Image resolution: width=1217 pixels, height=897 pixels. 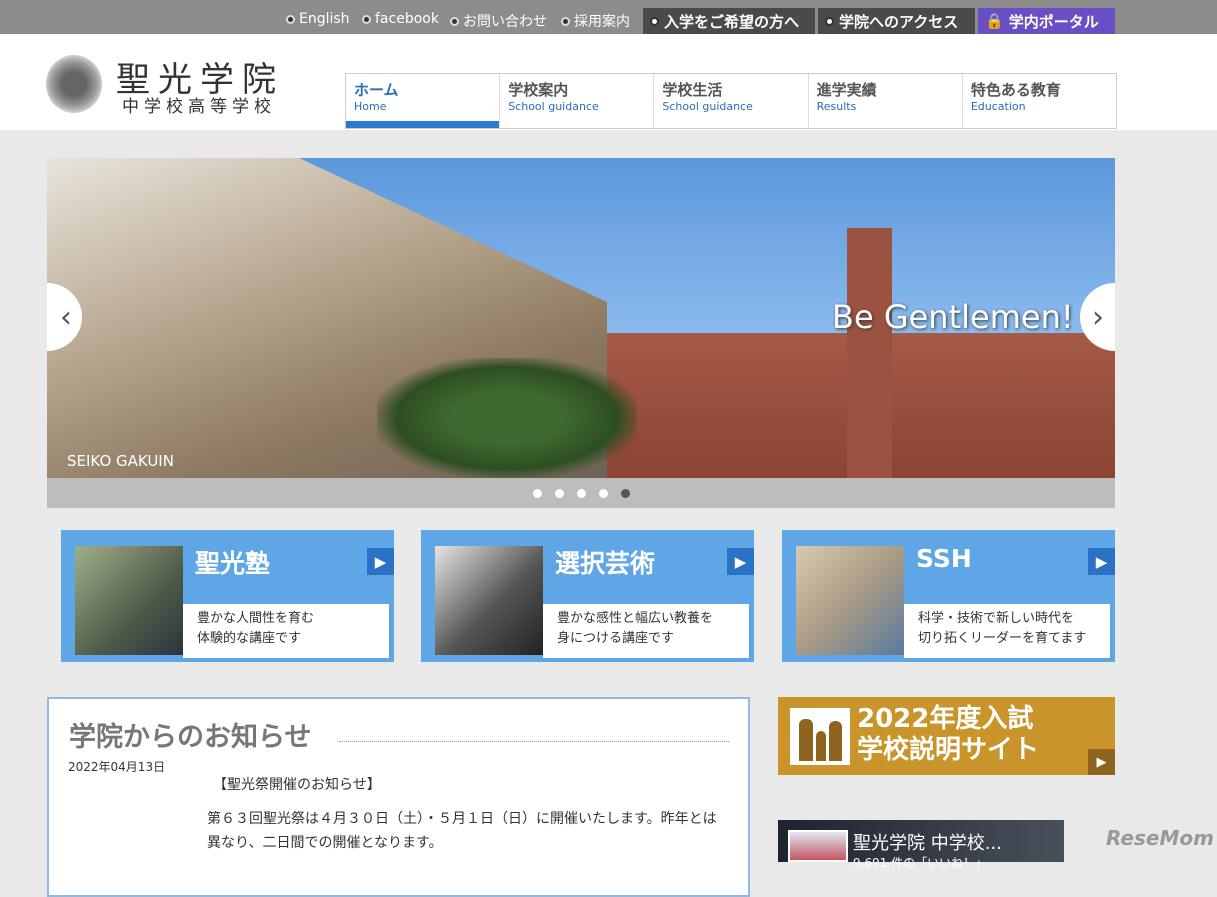 I want to click on nav-label: ホーム, so click(x=376, y=90).